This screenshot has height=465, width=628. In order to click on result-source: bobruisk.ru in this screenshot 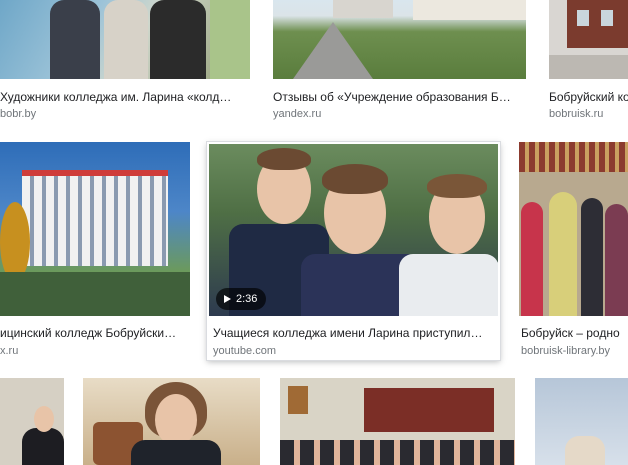, I will do `click(576, 114)`.